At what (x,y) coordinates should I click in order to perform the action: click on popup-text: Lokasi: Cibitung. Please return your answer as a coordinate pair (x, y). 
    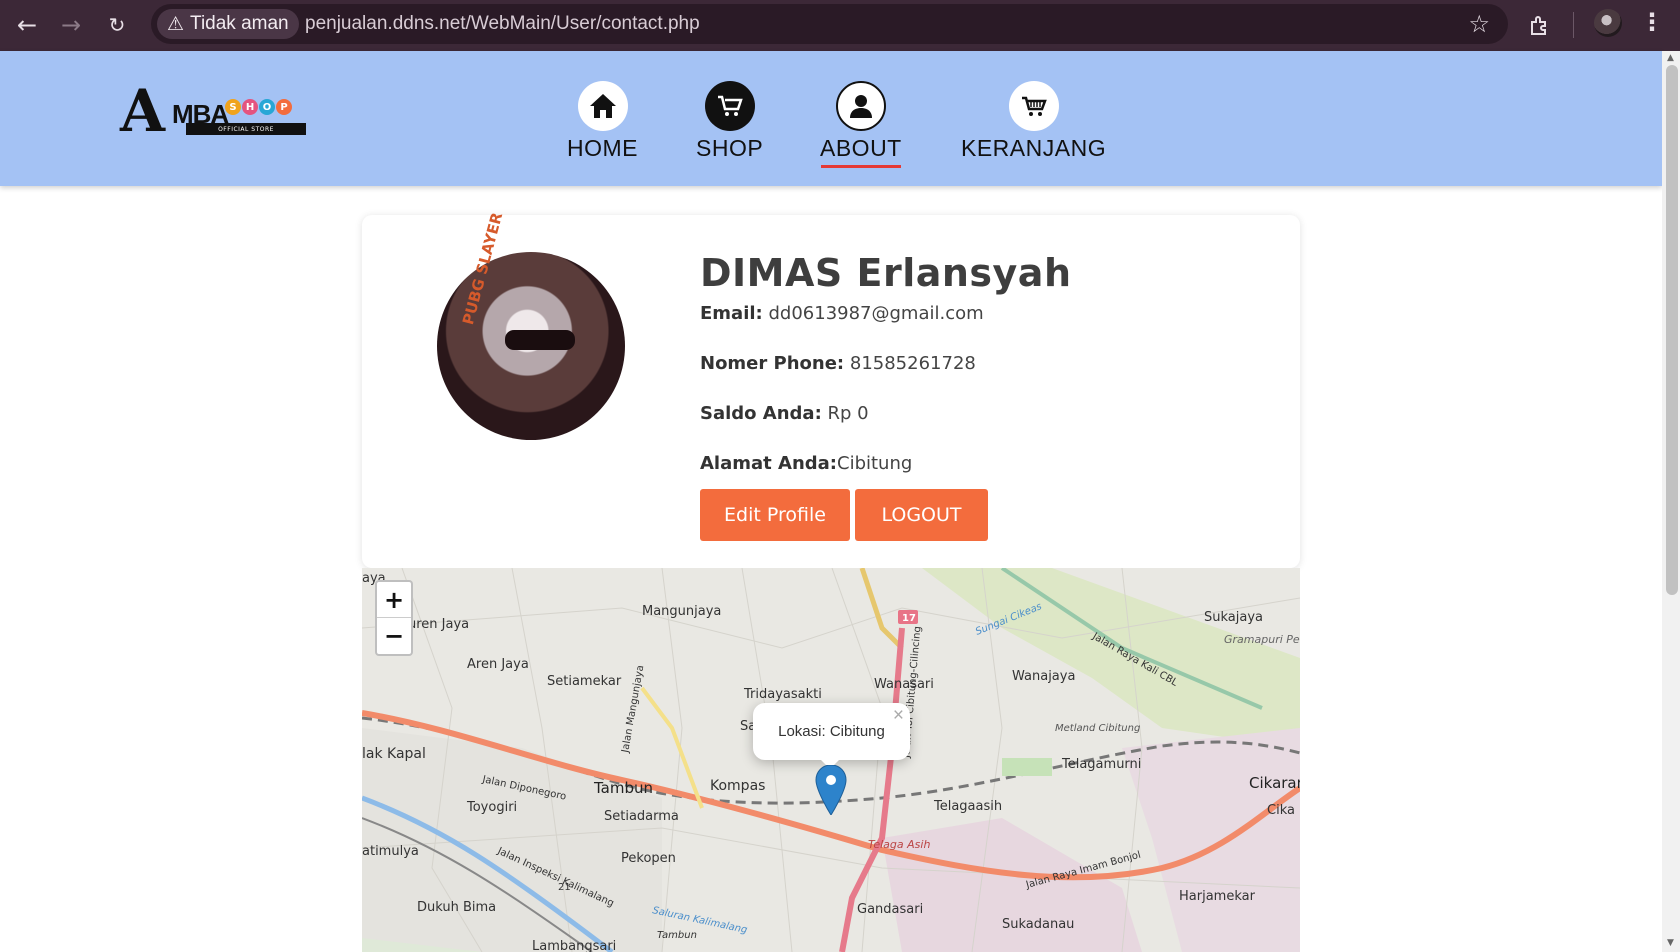
    Looking at the image, I should click on (831, 731).